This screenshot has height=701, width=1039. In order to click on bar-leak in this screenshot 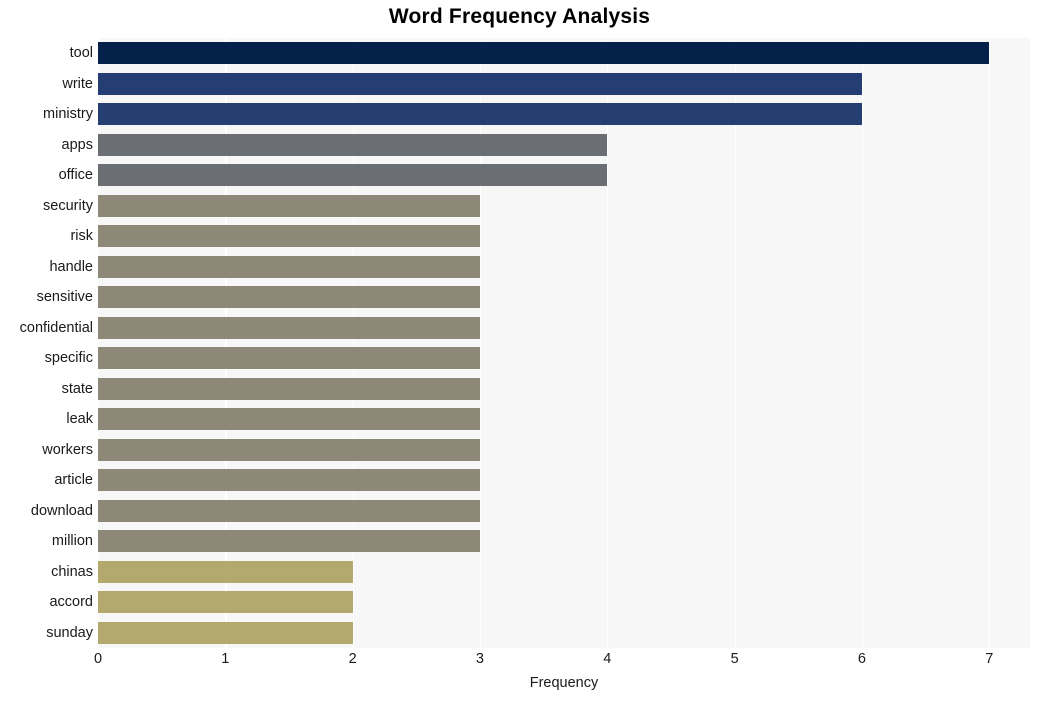, I will do `click(289, 419)`.